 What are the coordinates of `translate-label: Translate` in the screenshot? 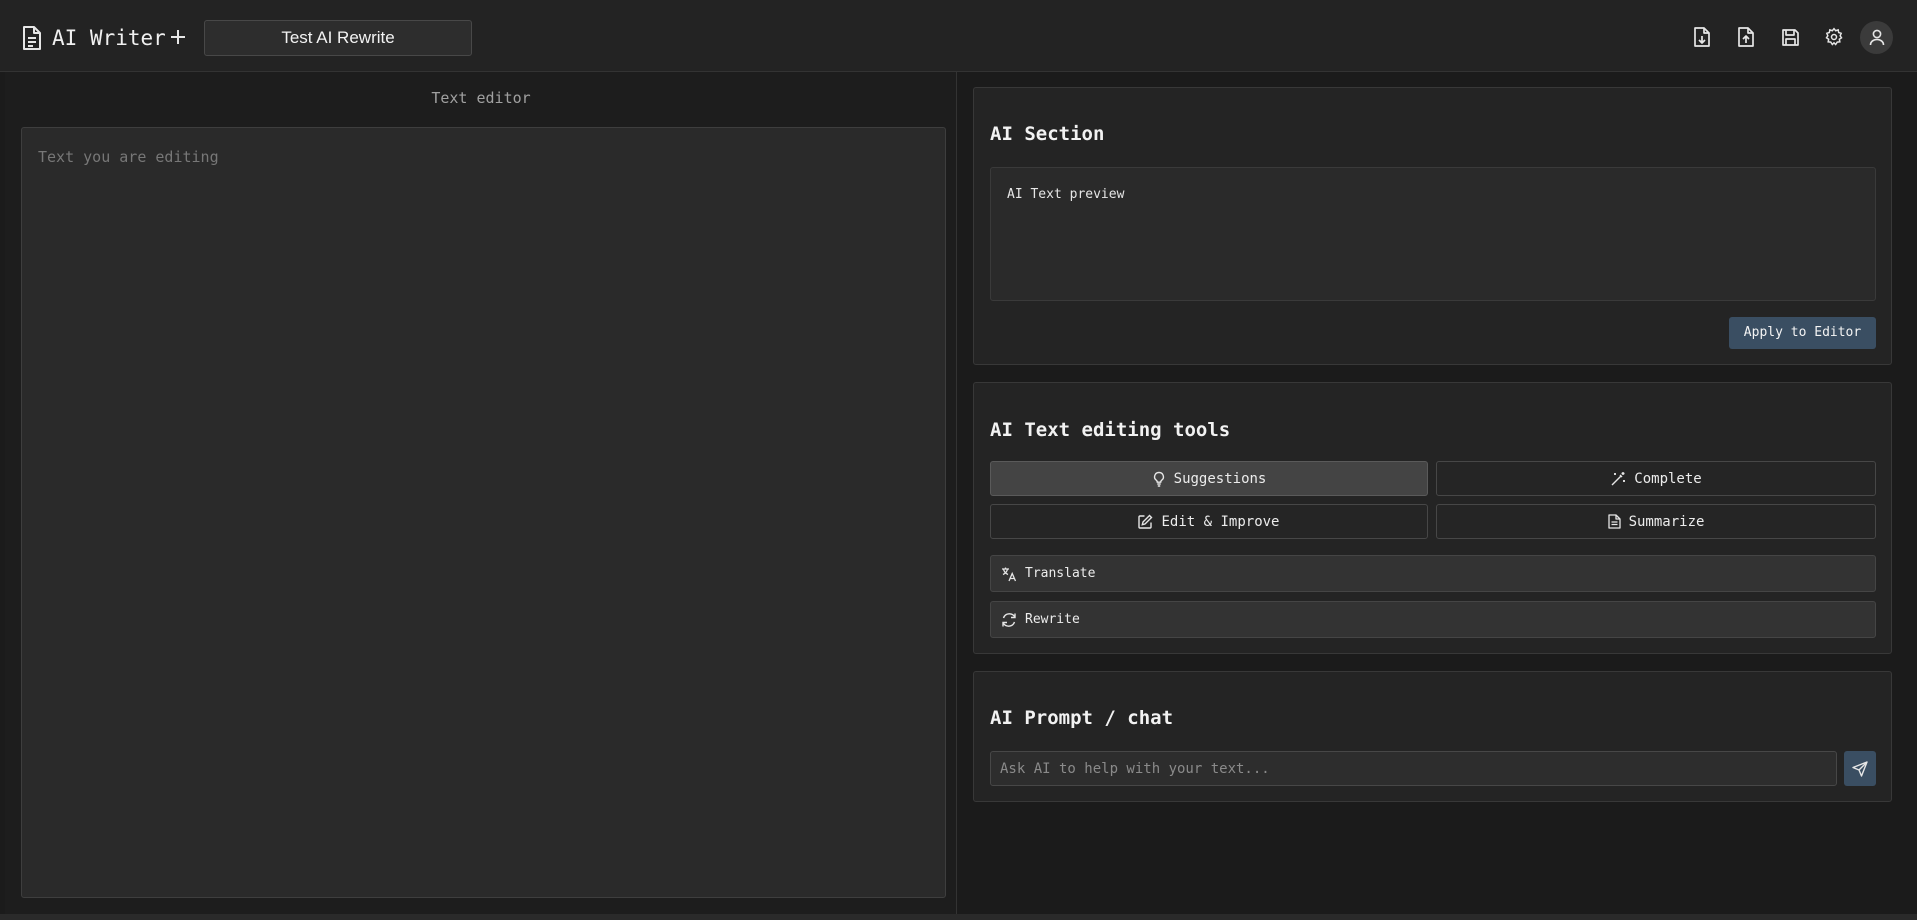 It's located at (1060, 573).